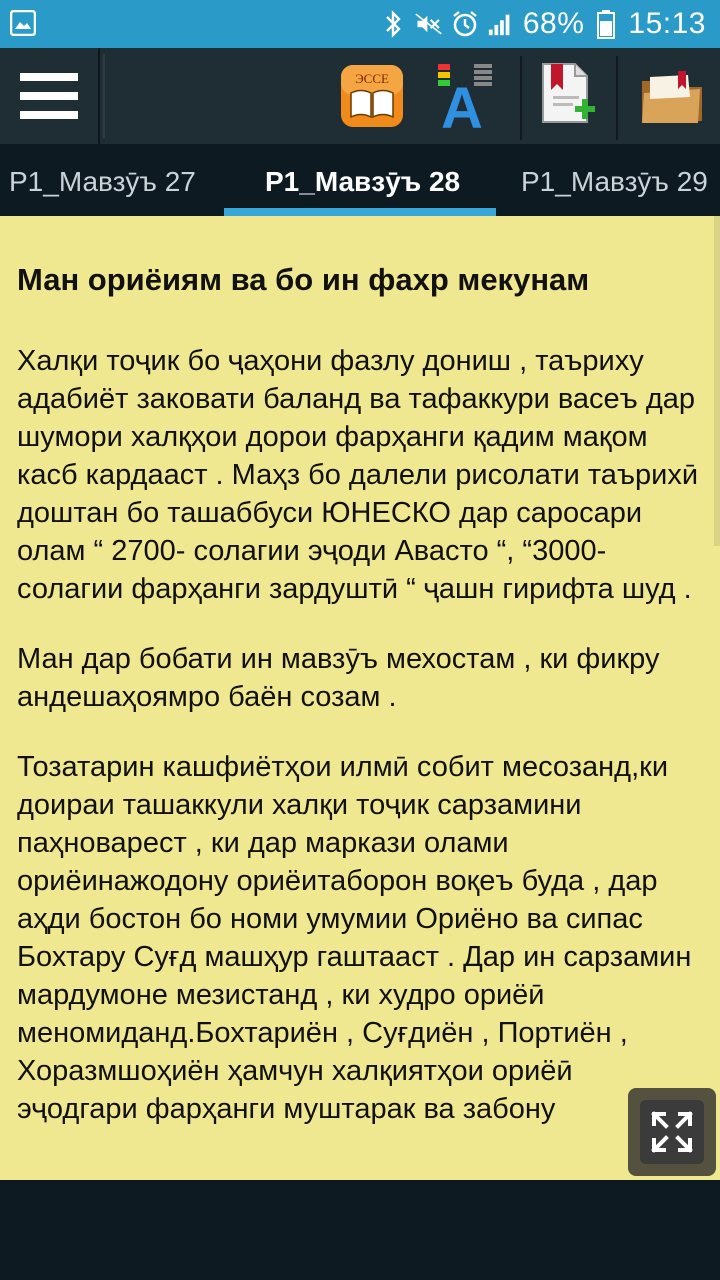  I want to click on fullscreen-button, so click(672, 1132).